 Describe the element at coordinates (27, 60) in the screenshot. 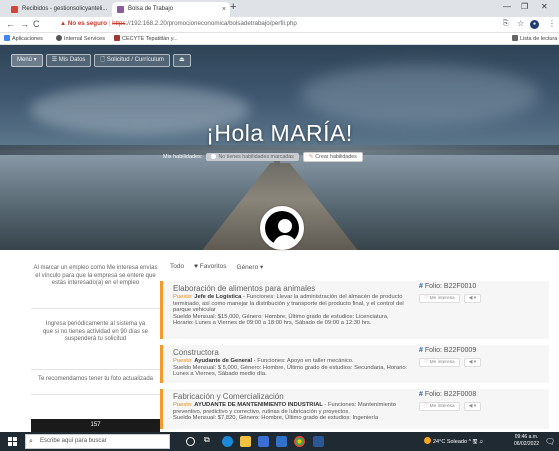

I see `menu-dropdown-button: Menú ▾` at that location.